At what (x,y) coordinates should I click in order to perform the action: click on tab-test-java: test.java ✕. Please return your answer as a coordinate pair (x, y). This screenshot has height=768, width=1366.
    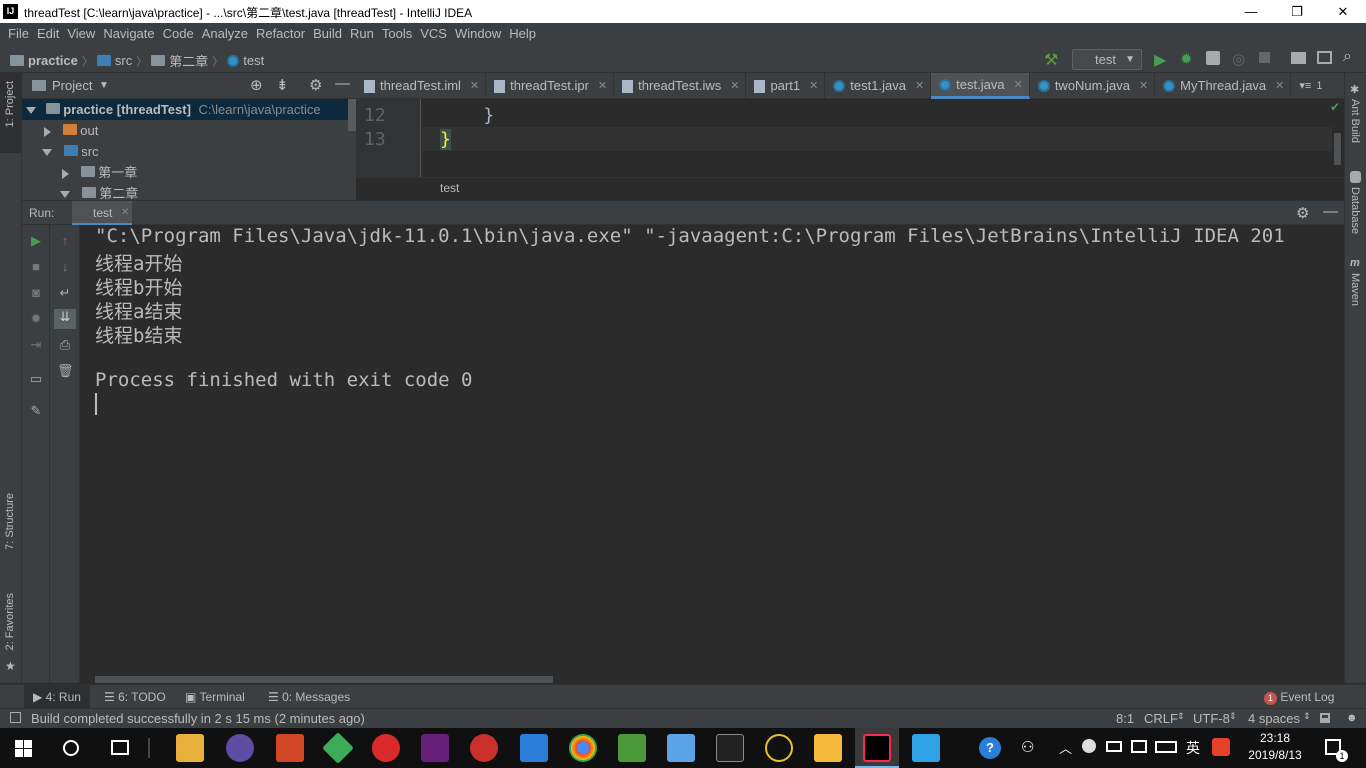
    Looking at the image, I should click on (980, 86).